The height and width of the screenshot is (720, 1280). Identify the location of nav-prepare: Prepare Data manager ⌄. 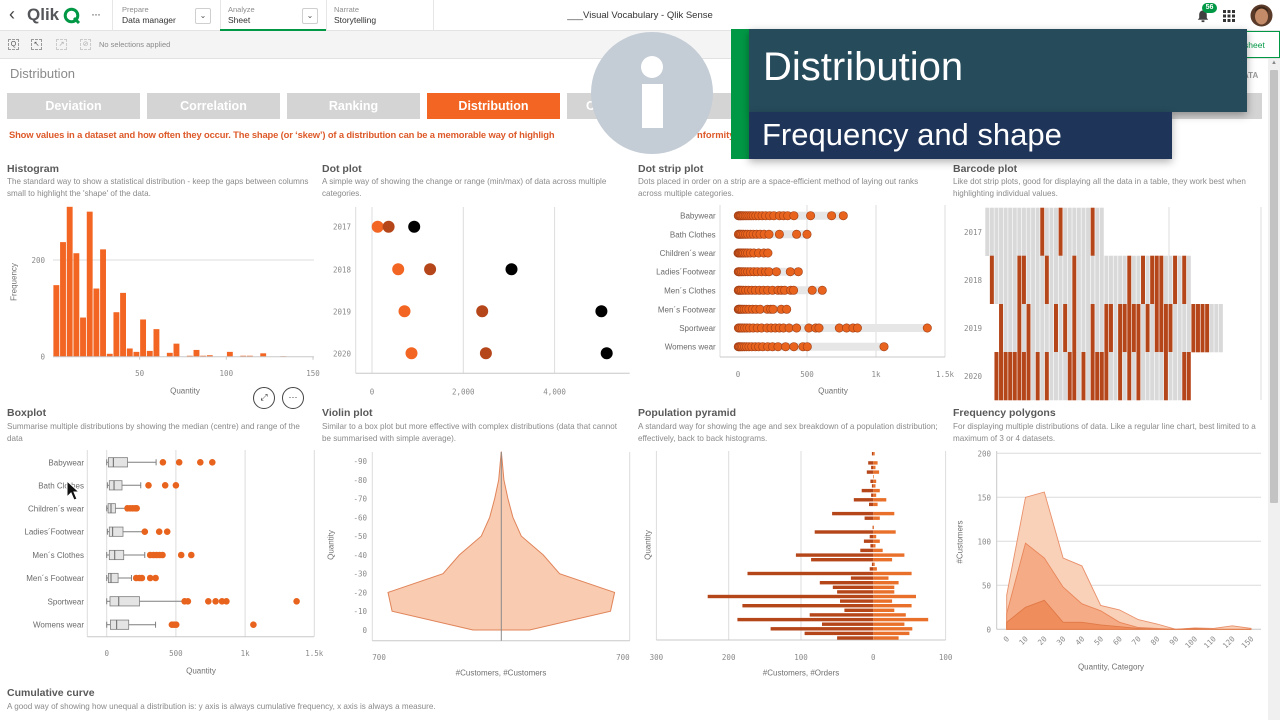
(166, 15).